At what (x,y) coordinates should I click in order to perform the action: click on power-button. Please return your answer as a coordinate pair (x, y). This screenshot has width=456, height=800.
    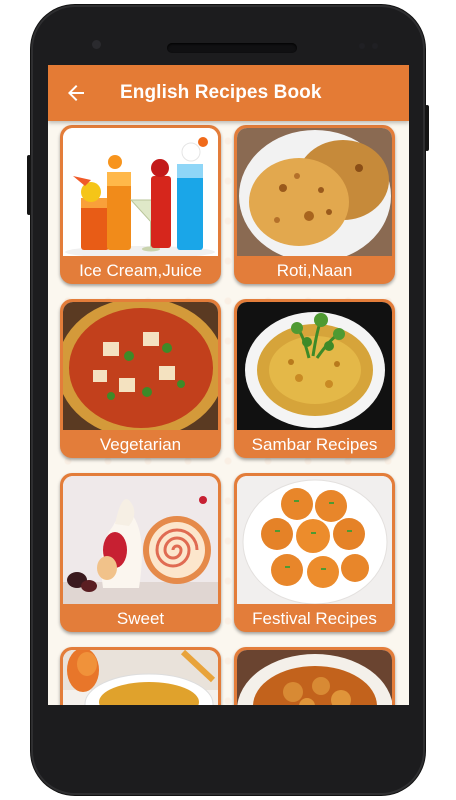
    Looking at the image, I should click on (427, 128).